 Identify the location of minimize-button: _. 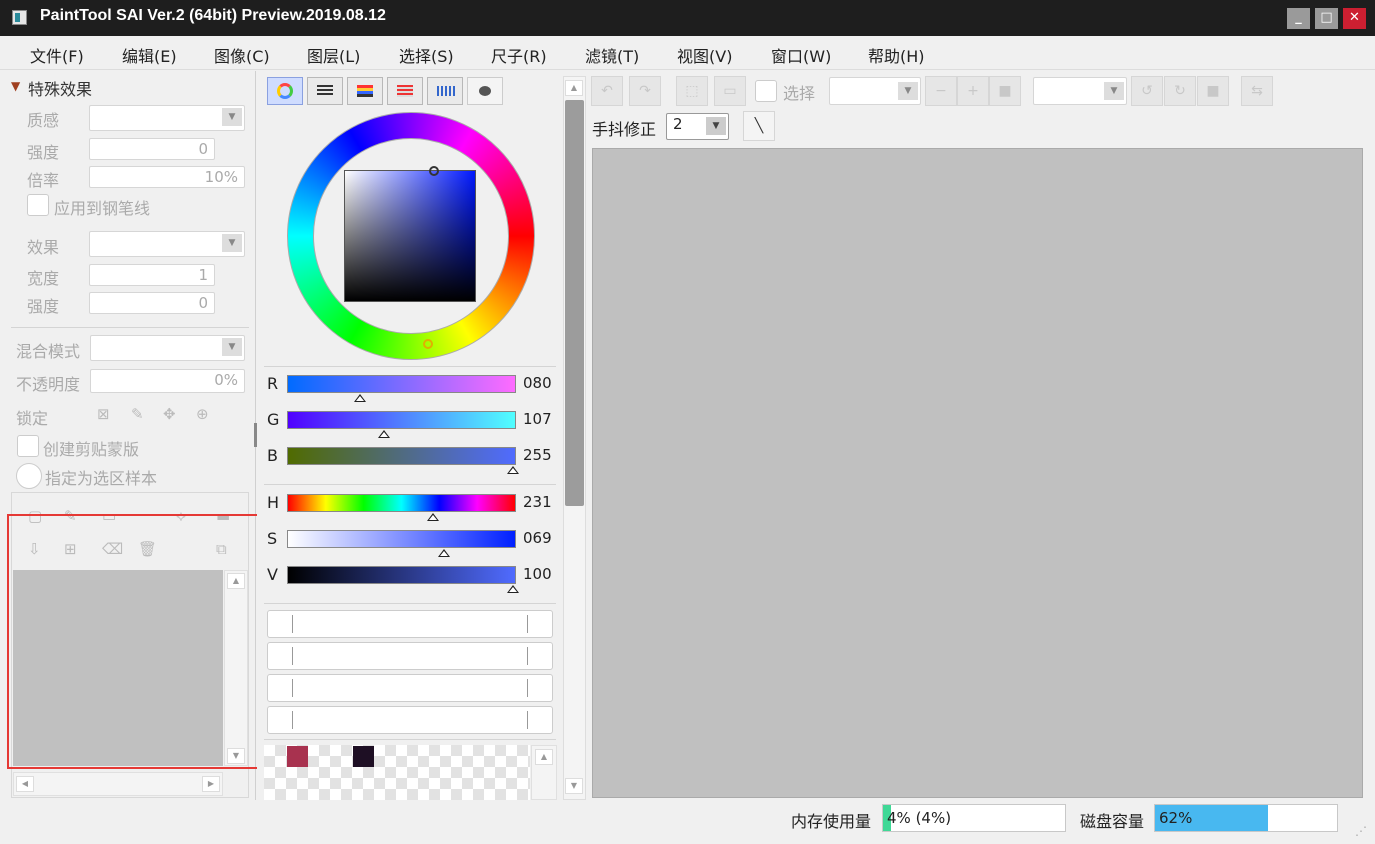
(1298, 18).